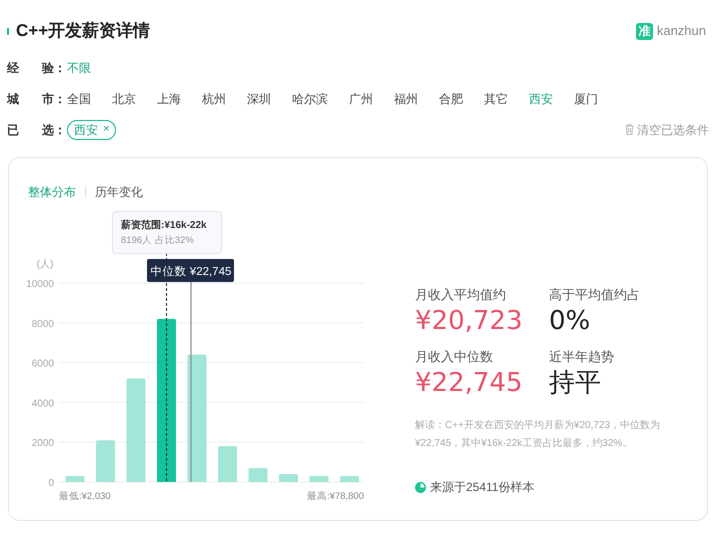 The width and height of the screenshot is (716, 539). Describe the element at coordinates (451, 99) in the screenshot. I see `filter-option: 合肥` at that location.